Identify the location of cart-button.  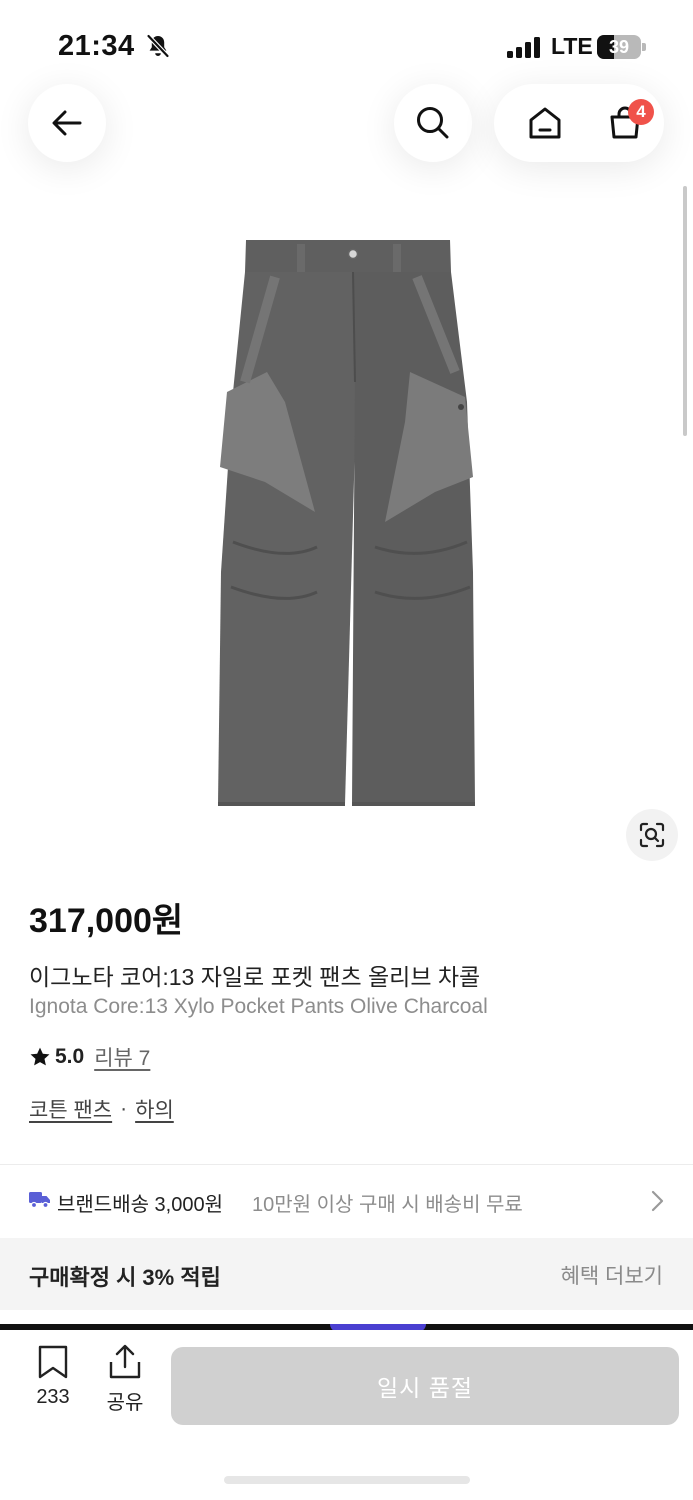
(625, 123).